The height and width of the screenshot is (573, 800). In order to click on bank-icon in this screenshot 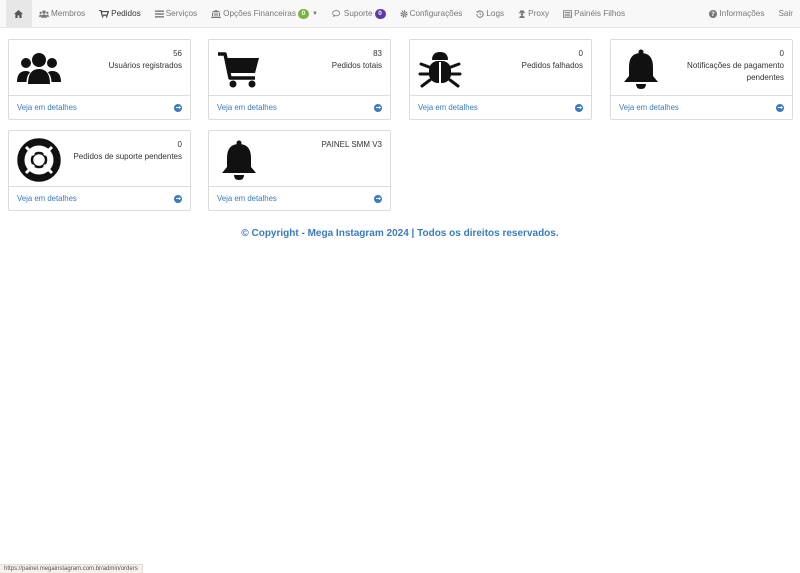, I will do `click(216, 13)`.